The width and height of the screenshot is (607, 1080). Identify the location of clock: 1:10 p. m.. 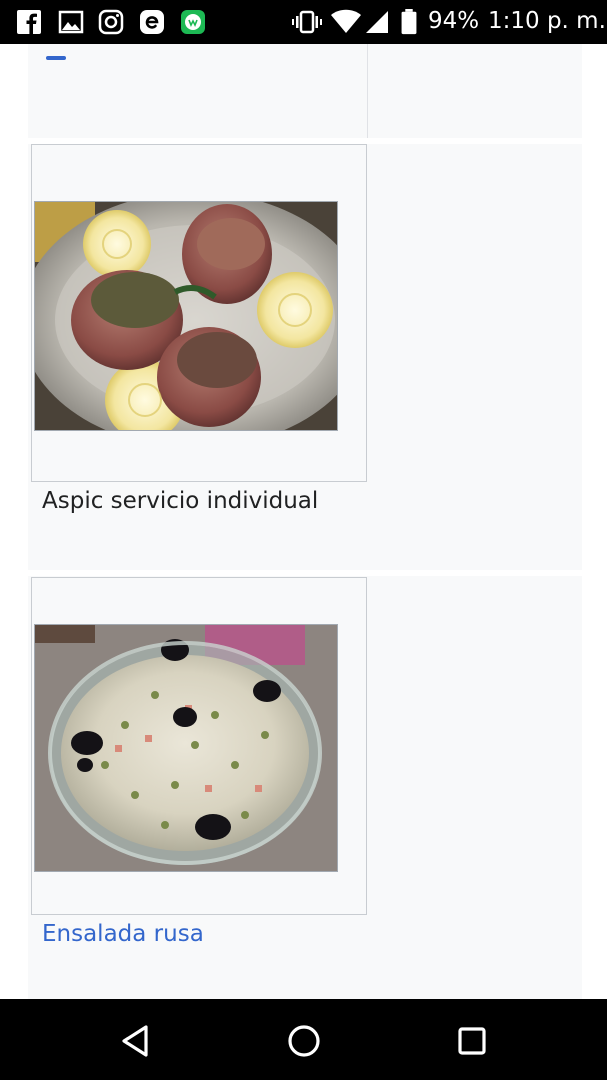
(547, 21).